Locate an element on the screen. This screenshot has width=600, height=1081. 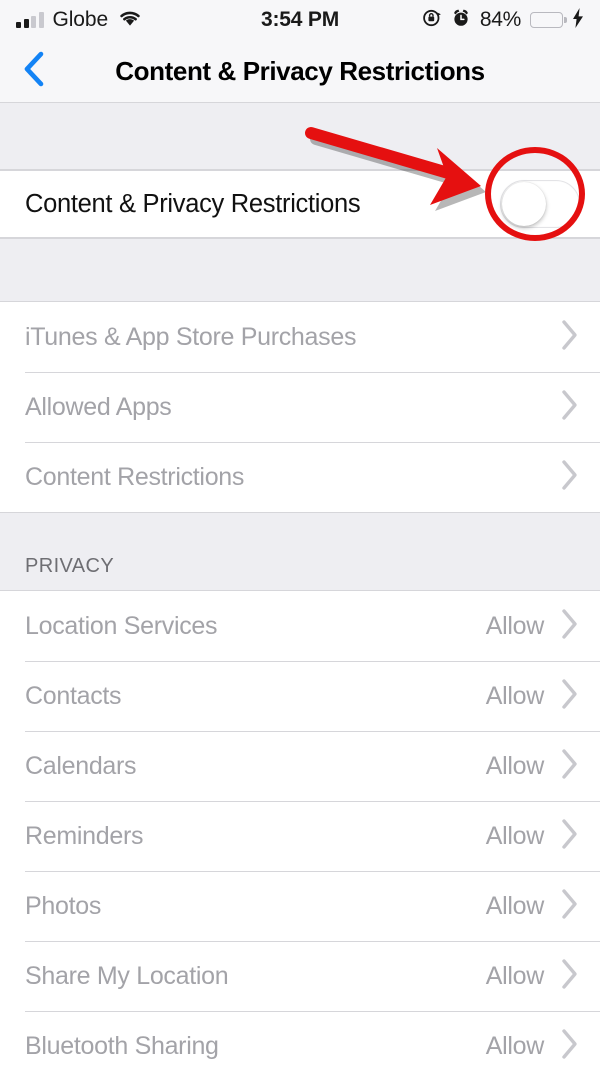
status-bar-left: Globe is located at coordinates (79, 20).